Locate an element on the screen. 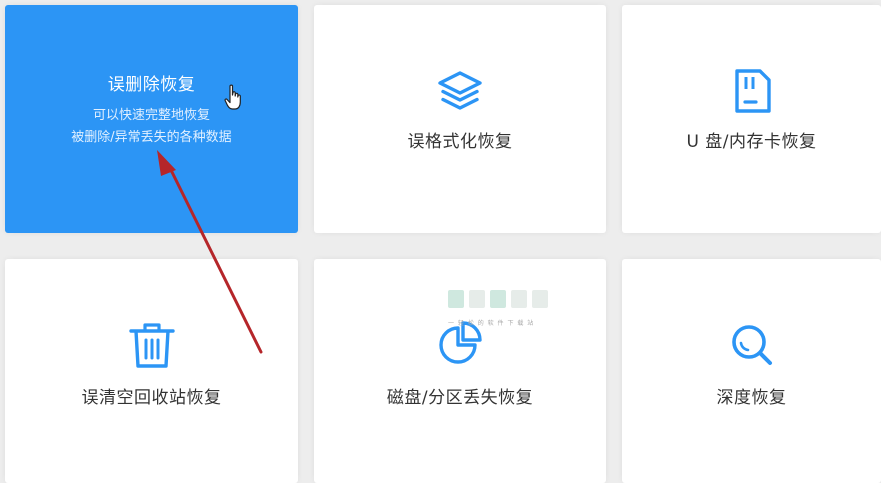 Image resolution: width=881 pixels, height=483 pixels. card-title: 误清空回收站恢复 is located at coordinates (151, 398).